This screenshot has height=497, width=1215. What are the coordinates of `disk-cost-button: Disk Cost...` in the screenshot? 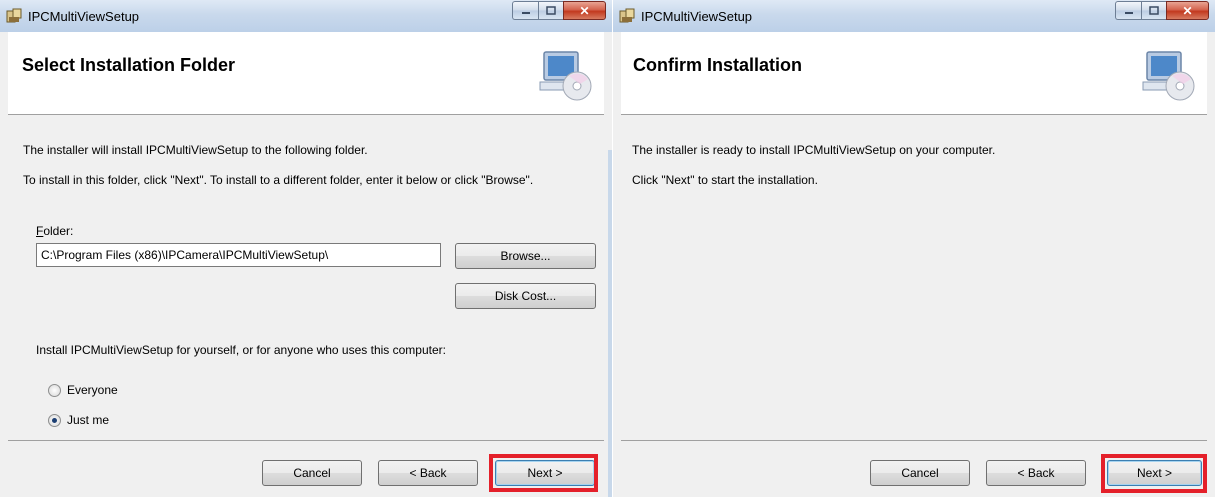 It's located at (525, 296).